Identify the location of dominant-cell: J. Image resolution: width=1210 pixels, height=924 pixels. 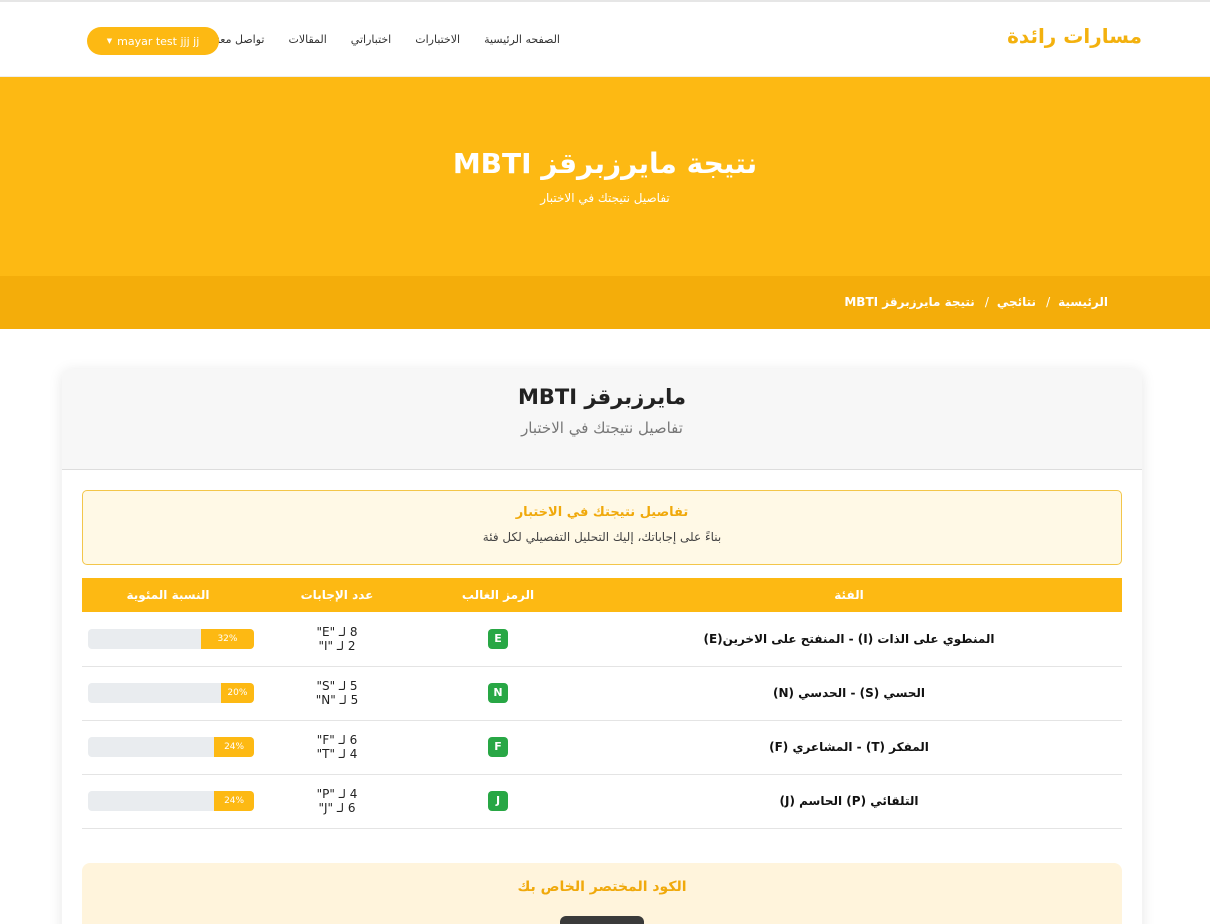
(498, 801).